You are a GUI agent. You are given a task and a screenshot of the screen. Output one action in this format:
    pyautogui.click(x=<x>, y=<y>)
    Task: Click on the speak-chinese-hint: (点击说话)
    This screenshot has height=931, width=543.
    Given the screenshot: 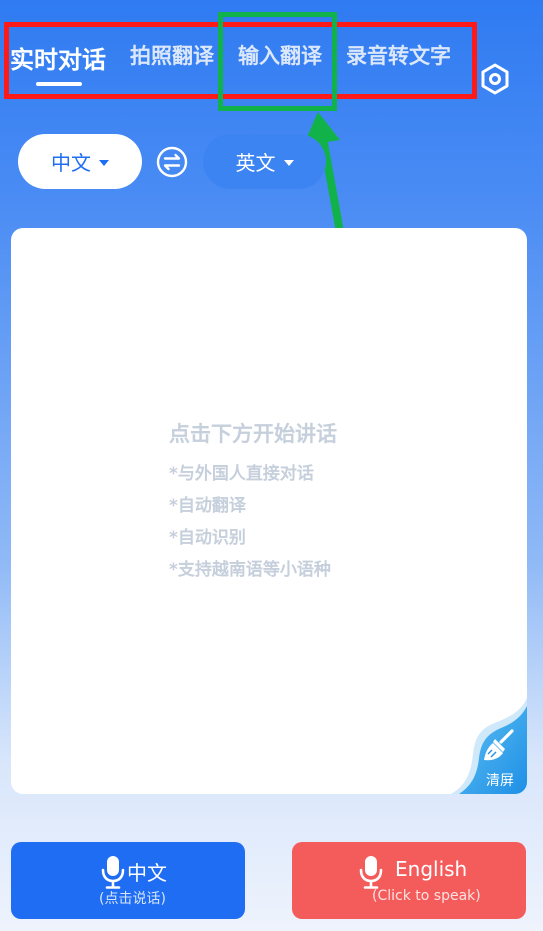 What is the action you would take?
    pyautogui.click(x=132, y=899)
    